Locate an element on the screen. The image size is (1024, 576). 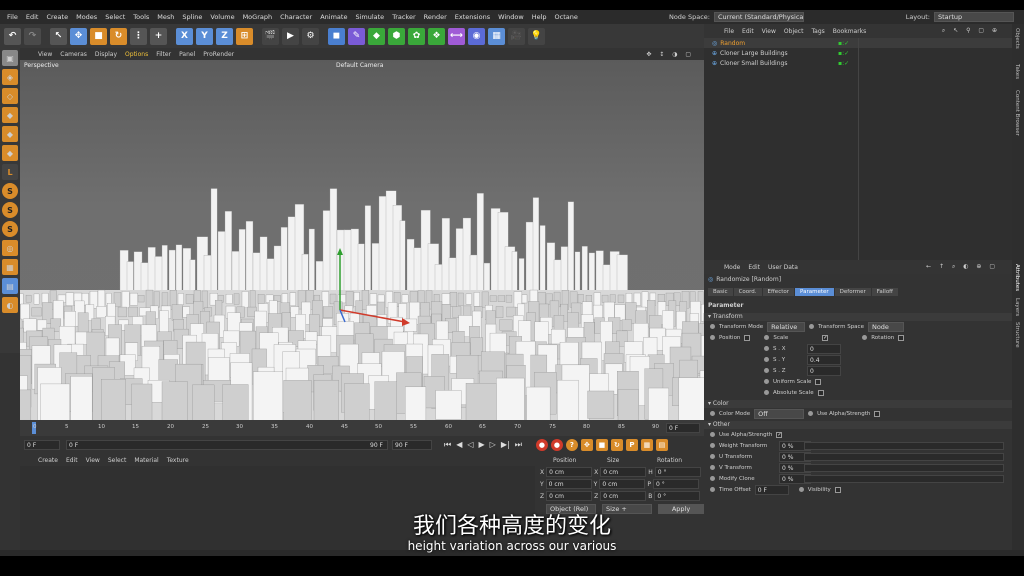
layout-dropdown: Startup is located at coordinates (974, 17).